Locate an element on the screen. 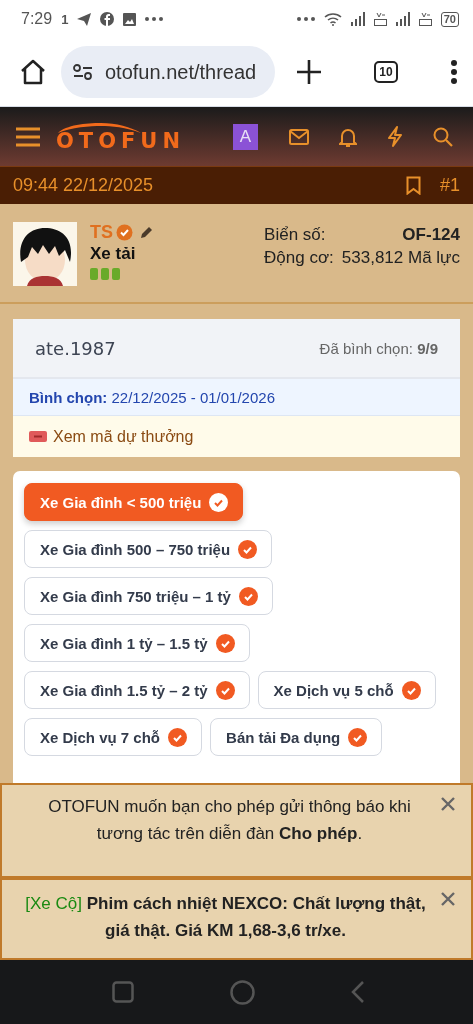 The width and height of the screenshot is (473, 1024). send-icon is located at coordinates (84, 19).